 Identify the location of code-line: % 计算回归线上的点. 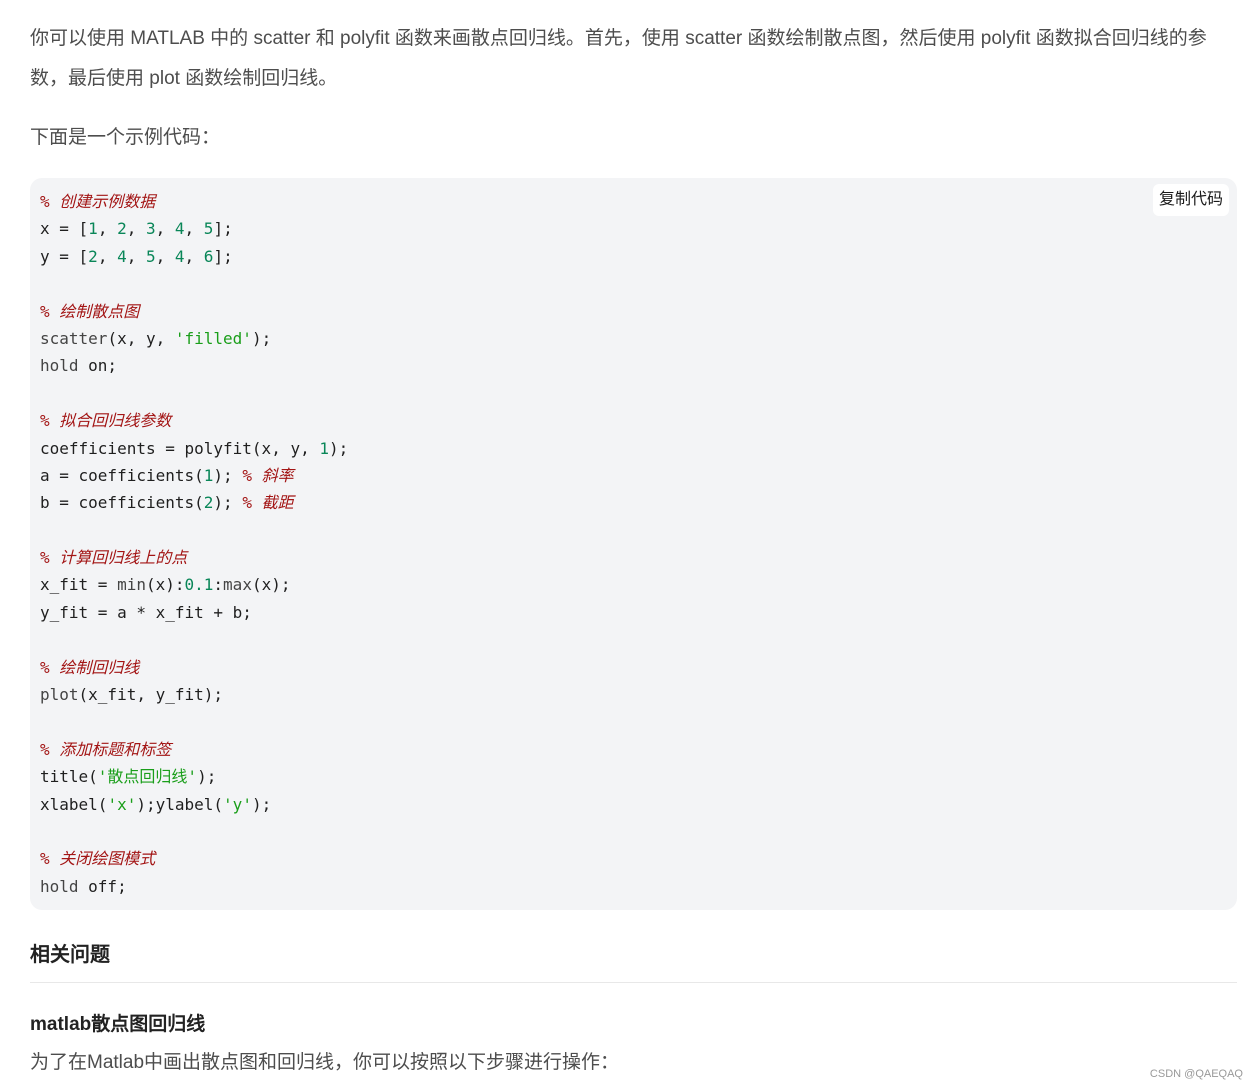
(638, 557).